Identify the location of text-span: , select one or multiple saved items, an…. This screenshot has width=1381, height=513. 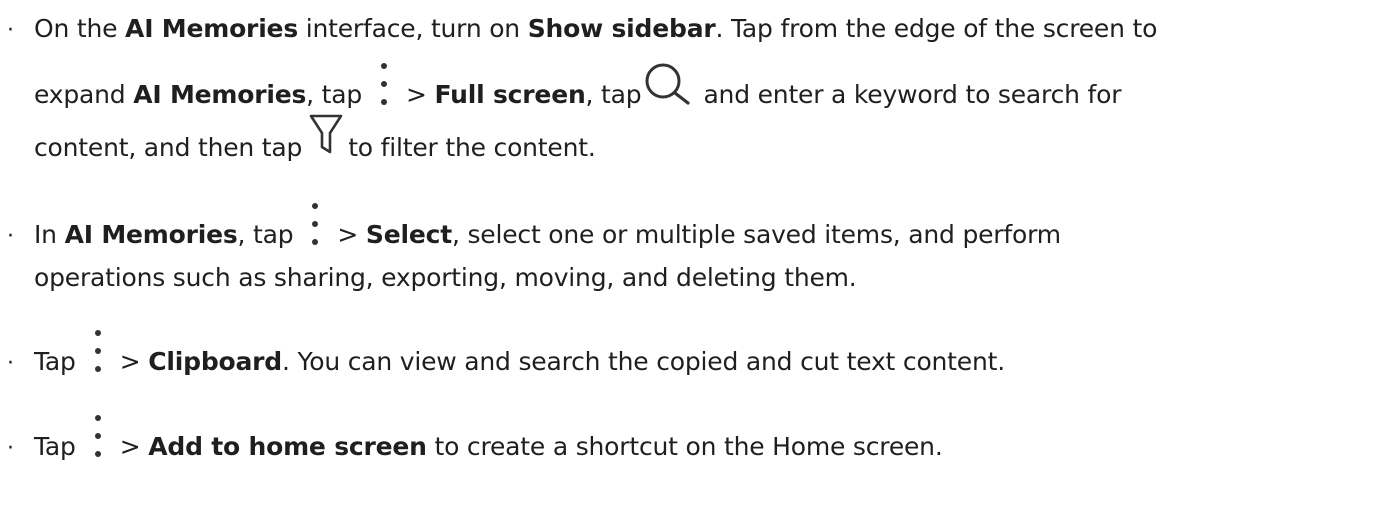
(756, 234).